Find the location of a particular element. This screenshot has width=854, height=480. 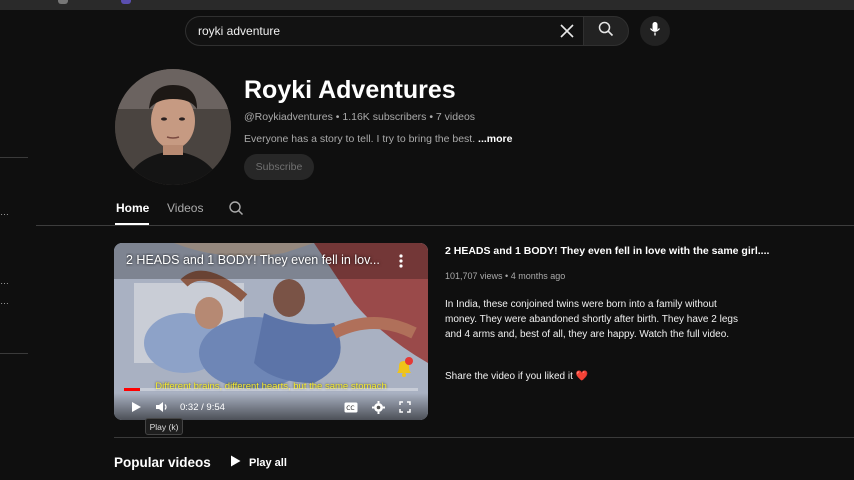

voice-search-button is located at coordinates (655, 31).